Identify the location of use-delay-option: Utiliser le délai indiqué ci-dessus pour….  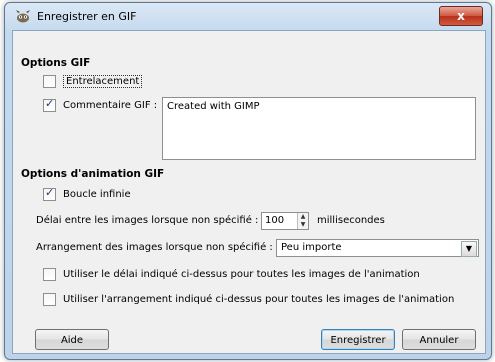
(231, 274).